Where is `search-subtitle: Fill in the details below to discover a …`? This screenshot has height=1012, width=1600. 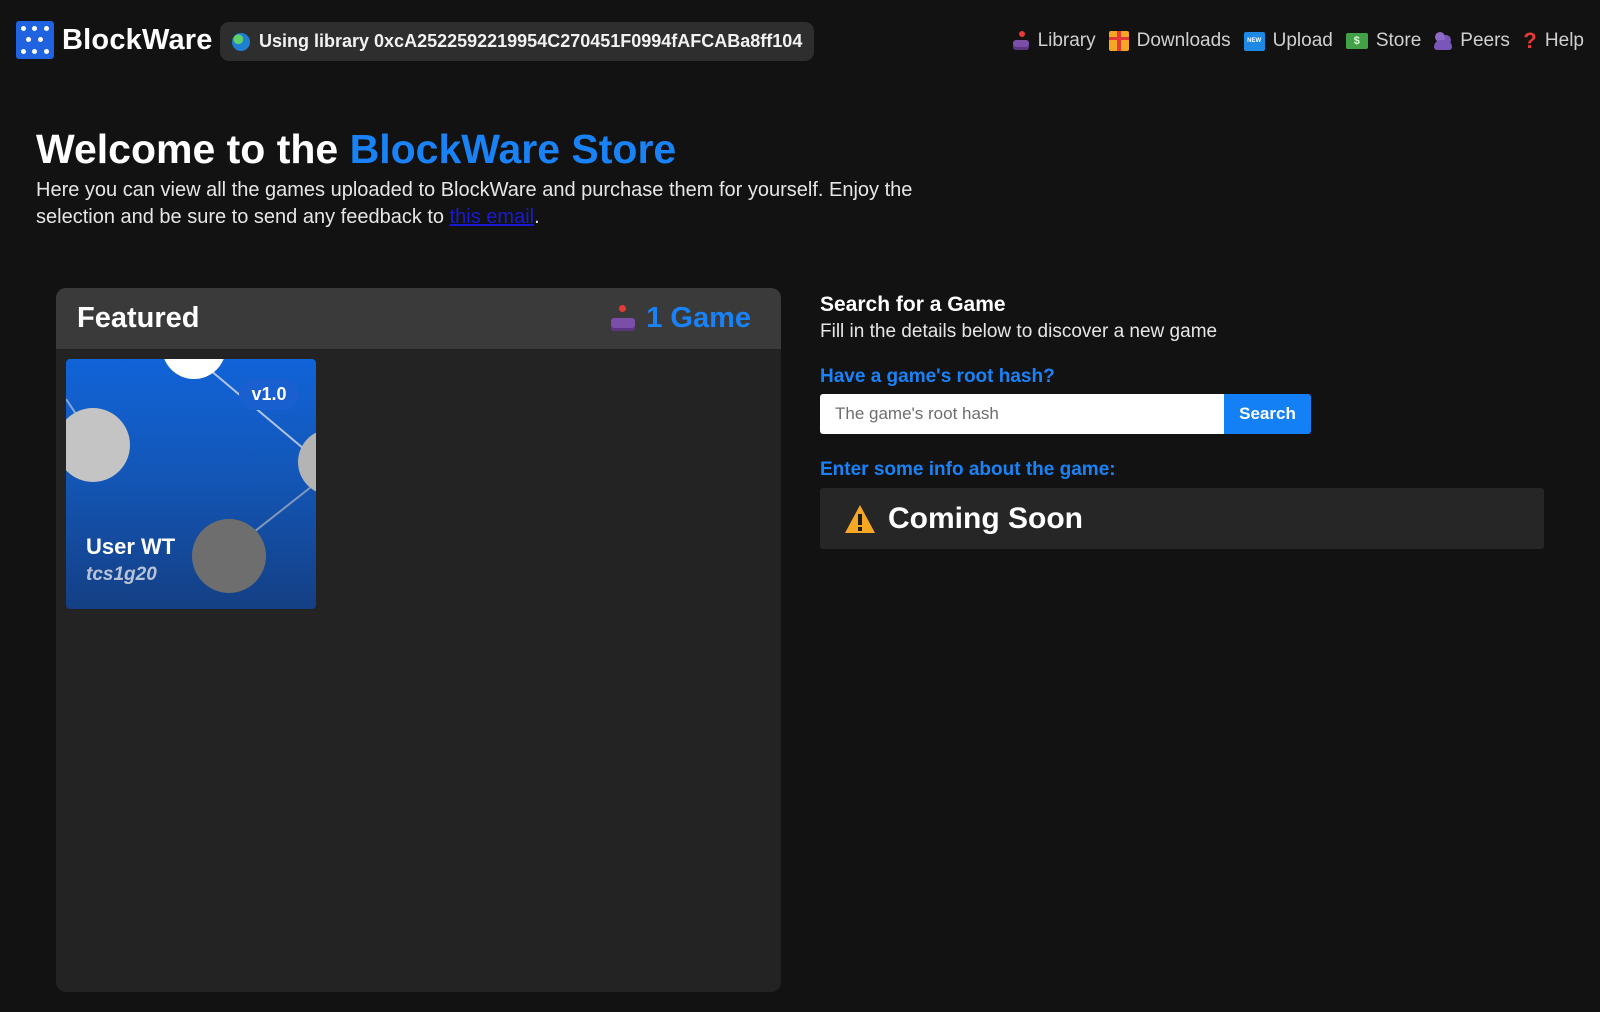 search-subtitle: Fill in the details below to discover a … is located at coordinates (1019, 331).